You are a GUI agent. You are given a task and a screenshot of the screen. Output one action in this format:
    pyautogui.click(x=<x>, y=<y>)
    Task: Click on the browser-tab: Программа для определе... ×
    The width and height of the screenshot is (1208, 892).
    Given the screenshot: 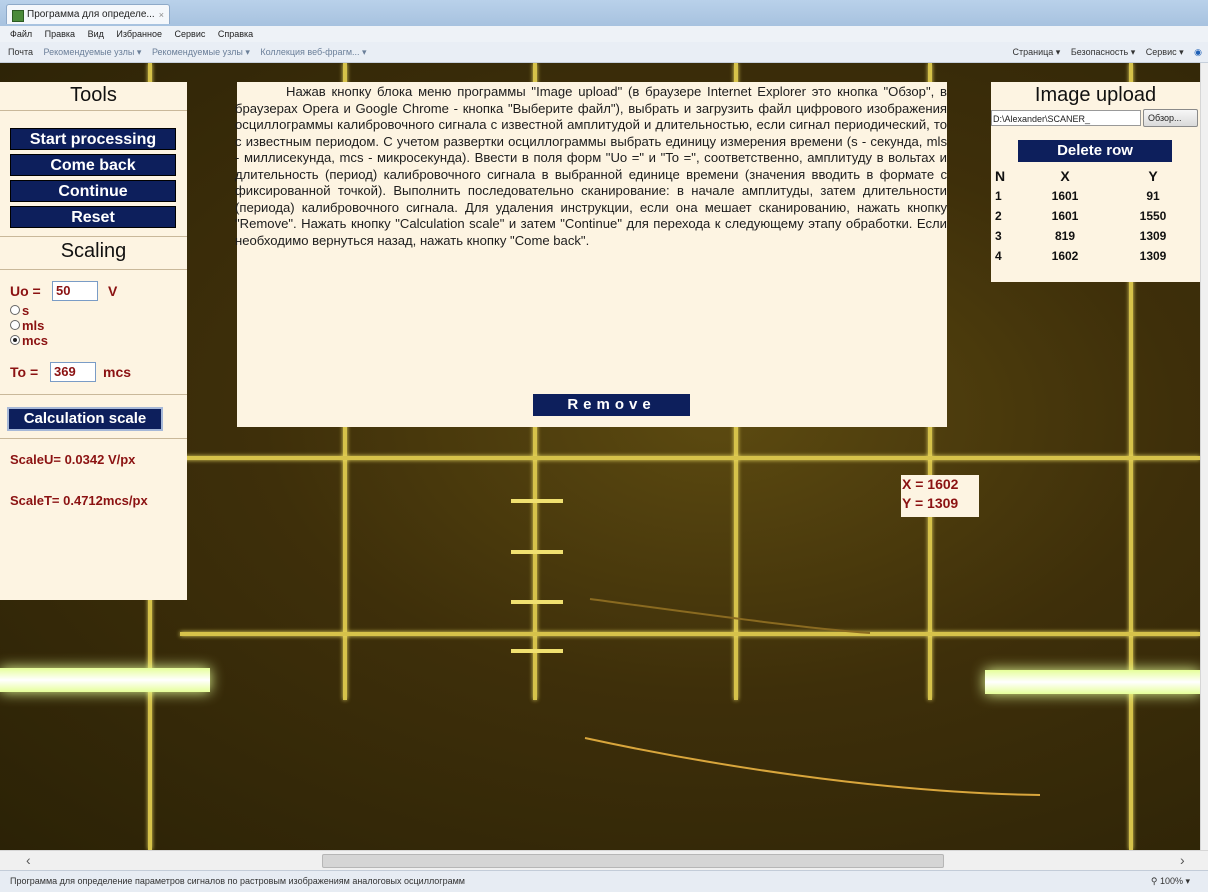 What is the action you would take?
    pyautogui.click(x=88, y=14)
    